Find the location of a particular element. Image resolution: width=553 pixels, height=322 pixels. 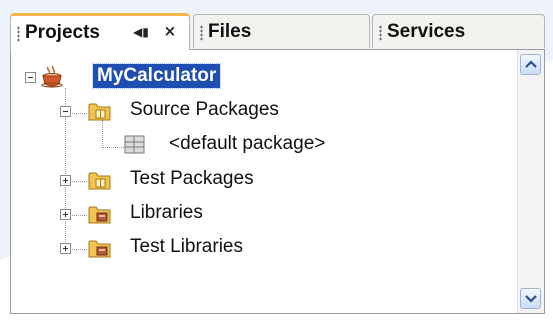

tree-node-label: Libraries is located at coordinates (166, 212).